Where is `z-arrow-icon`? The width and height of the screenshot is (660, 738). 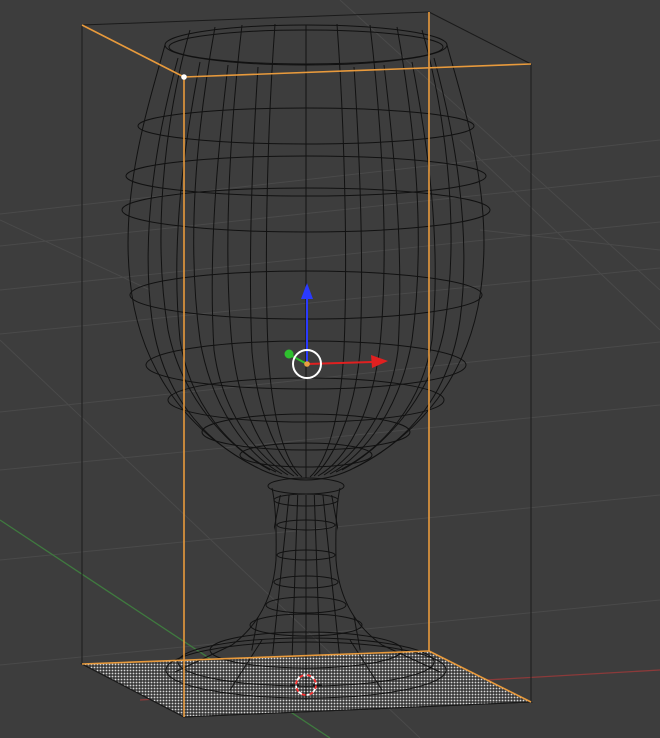 z-arrow-icon is located at coordinates (307, 291).